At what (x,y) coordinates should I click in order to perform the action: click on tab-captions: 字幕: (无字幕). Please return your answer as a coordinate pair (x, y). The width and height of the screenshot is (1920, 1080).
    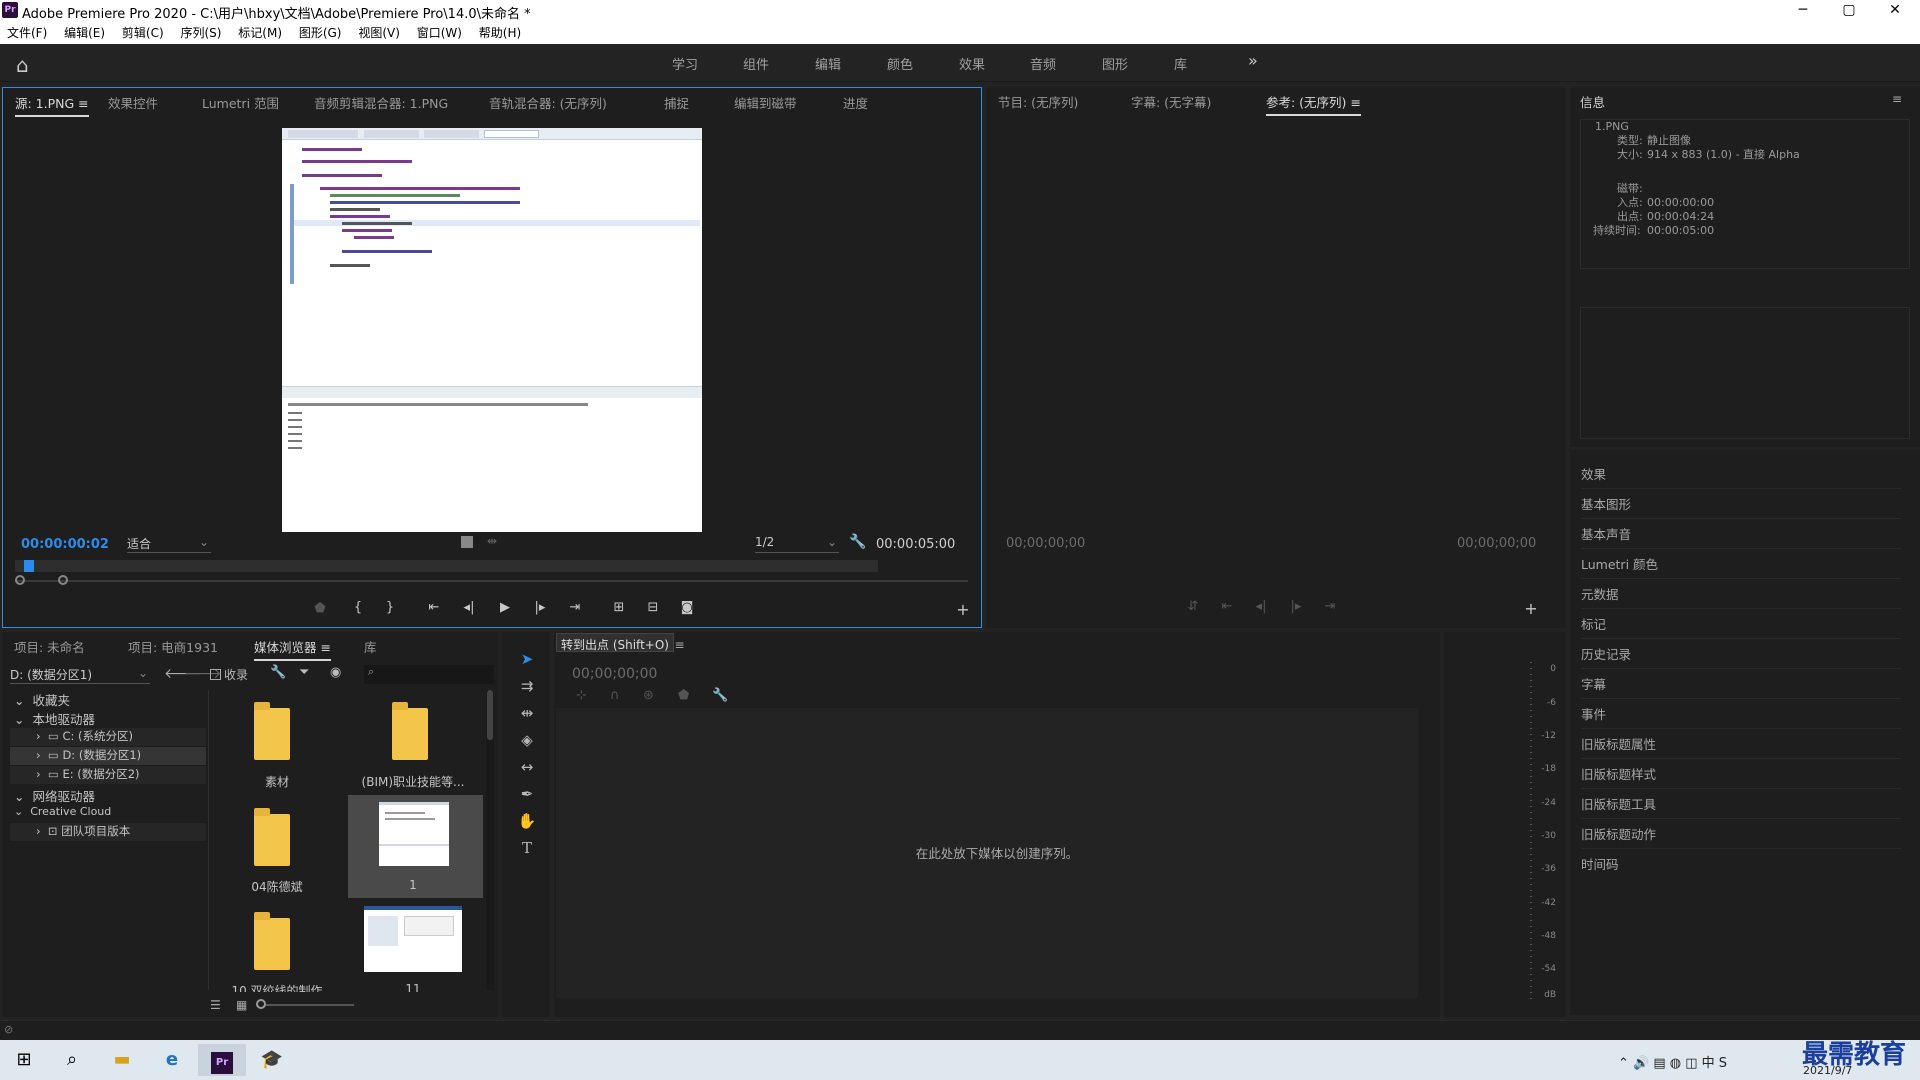
    Looking at the image, I should click on (1171, 101).